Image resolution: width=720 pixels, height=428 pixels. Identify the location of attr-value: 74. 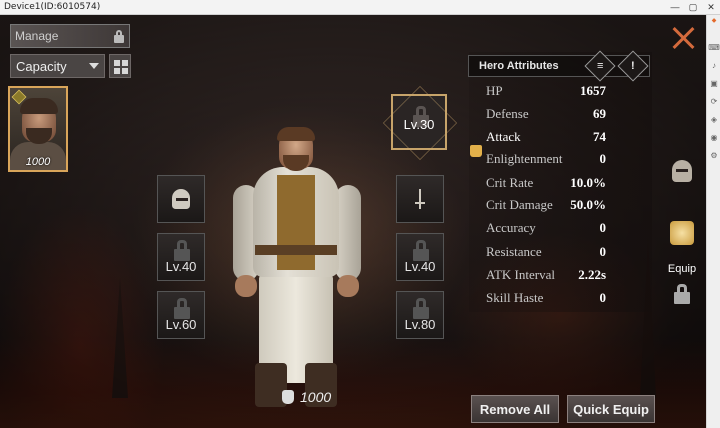
(599, 136).